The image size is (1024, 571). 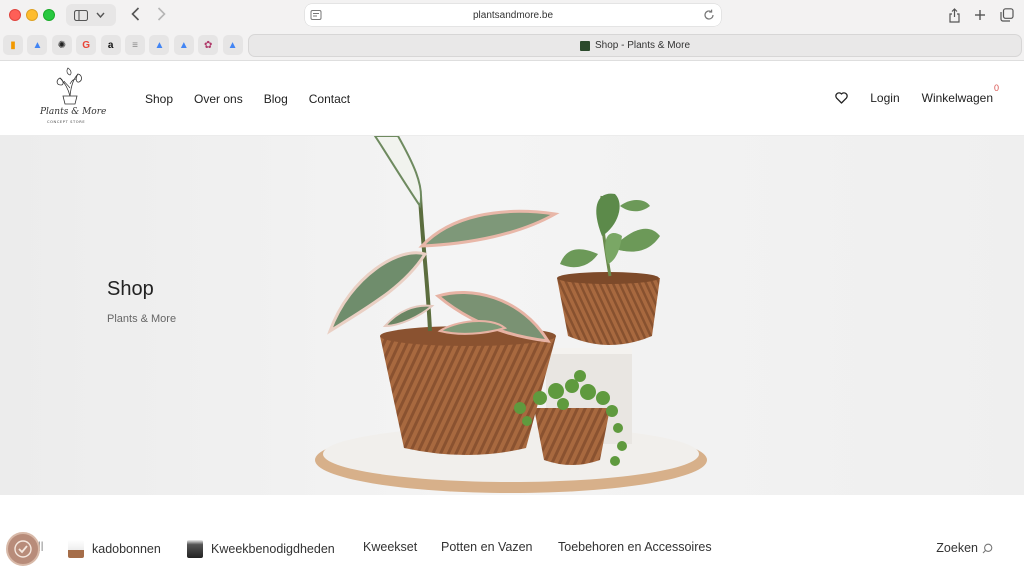 I want to click on close-window-button, so click(x=15, y=15).